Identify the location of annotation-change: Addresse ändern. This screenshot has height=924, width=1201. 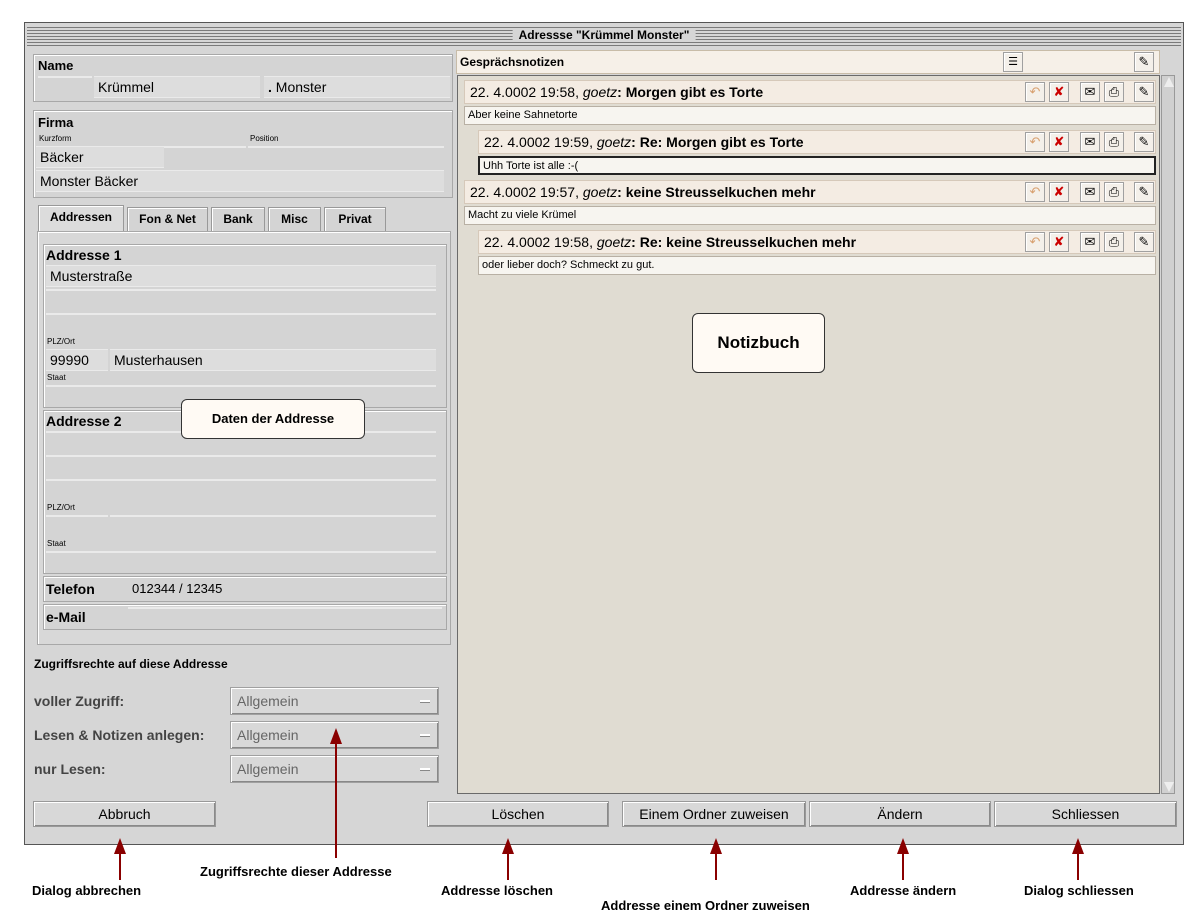
(903, 890).